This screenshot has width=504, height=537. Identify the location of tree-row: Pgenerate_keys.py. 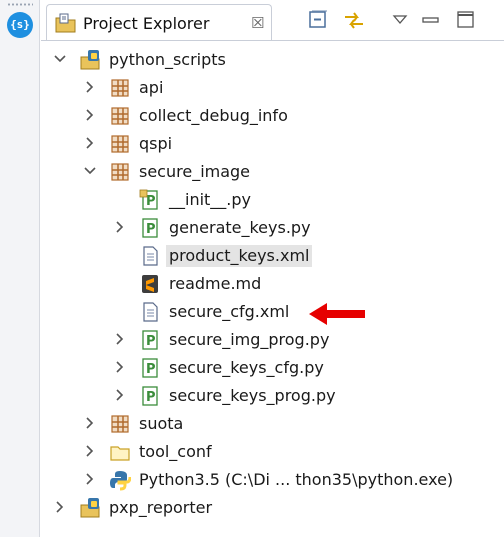
(272, 228).